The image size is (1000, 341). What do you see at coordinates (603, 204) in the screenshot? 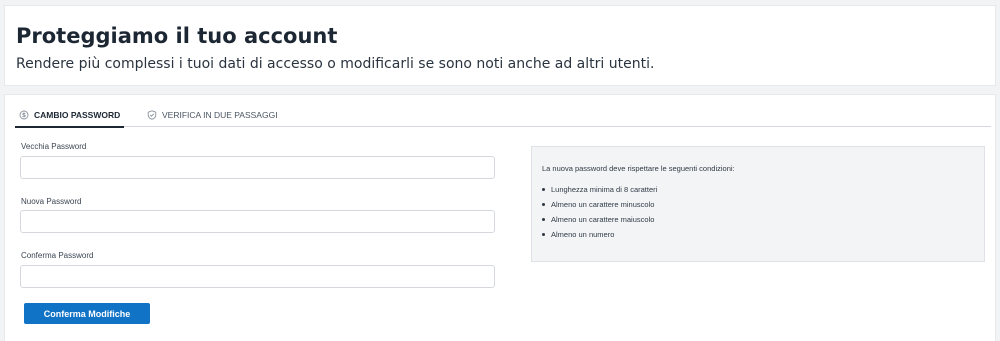
I see `rule-text: Almeno un carattere minuscolo` at bounding box center [603, 204].